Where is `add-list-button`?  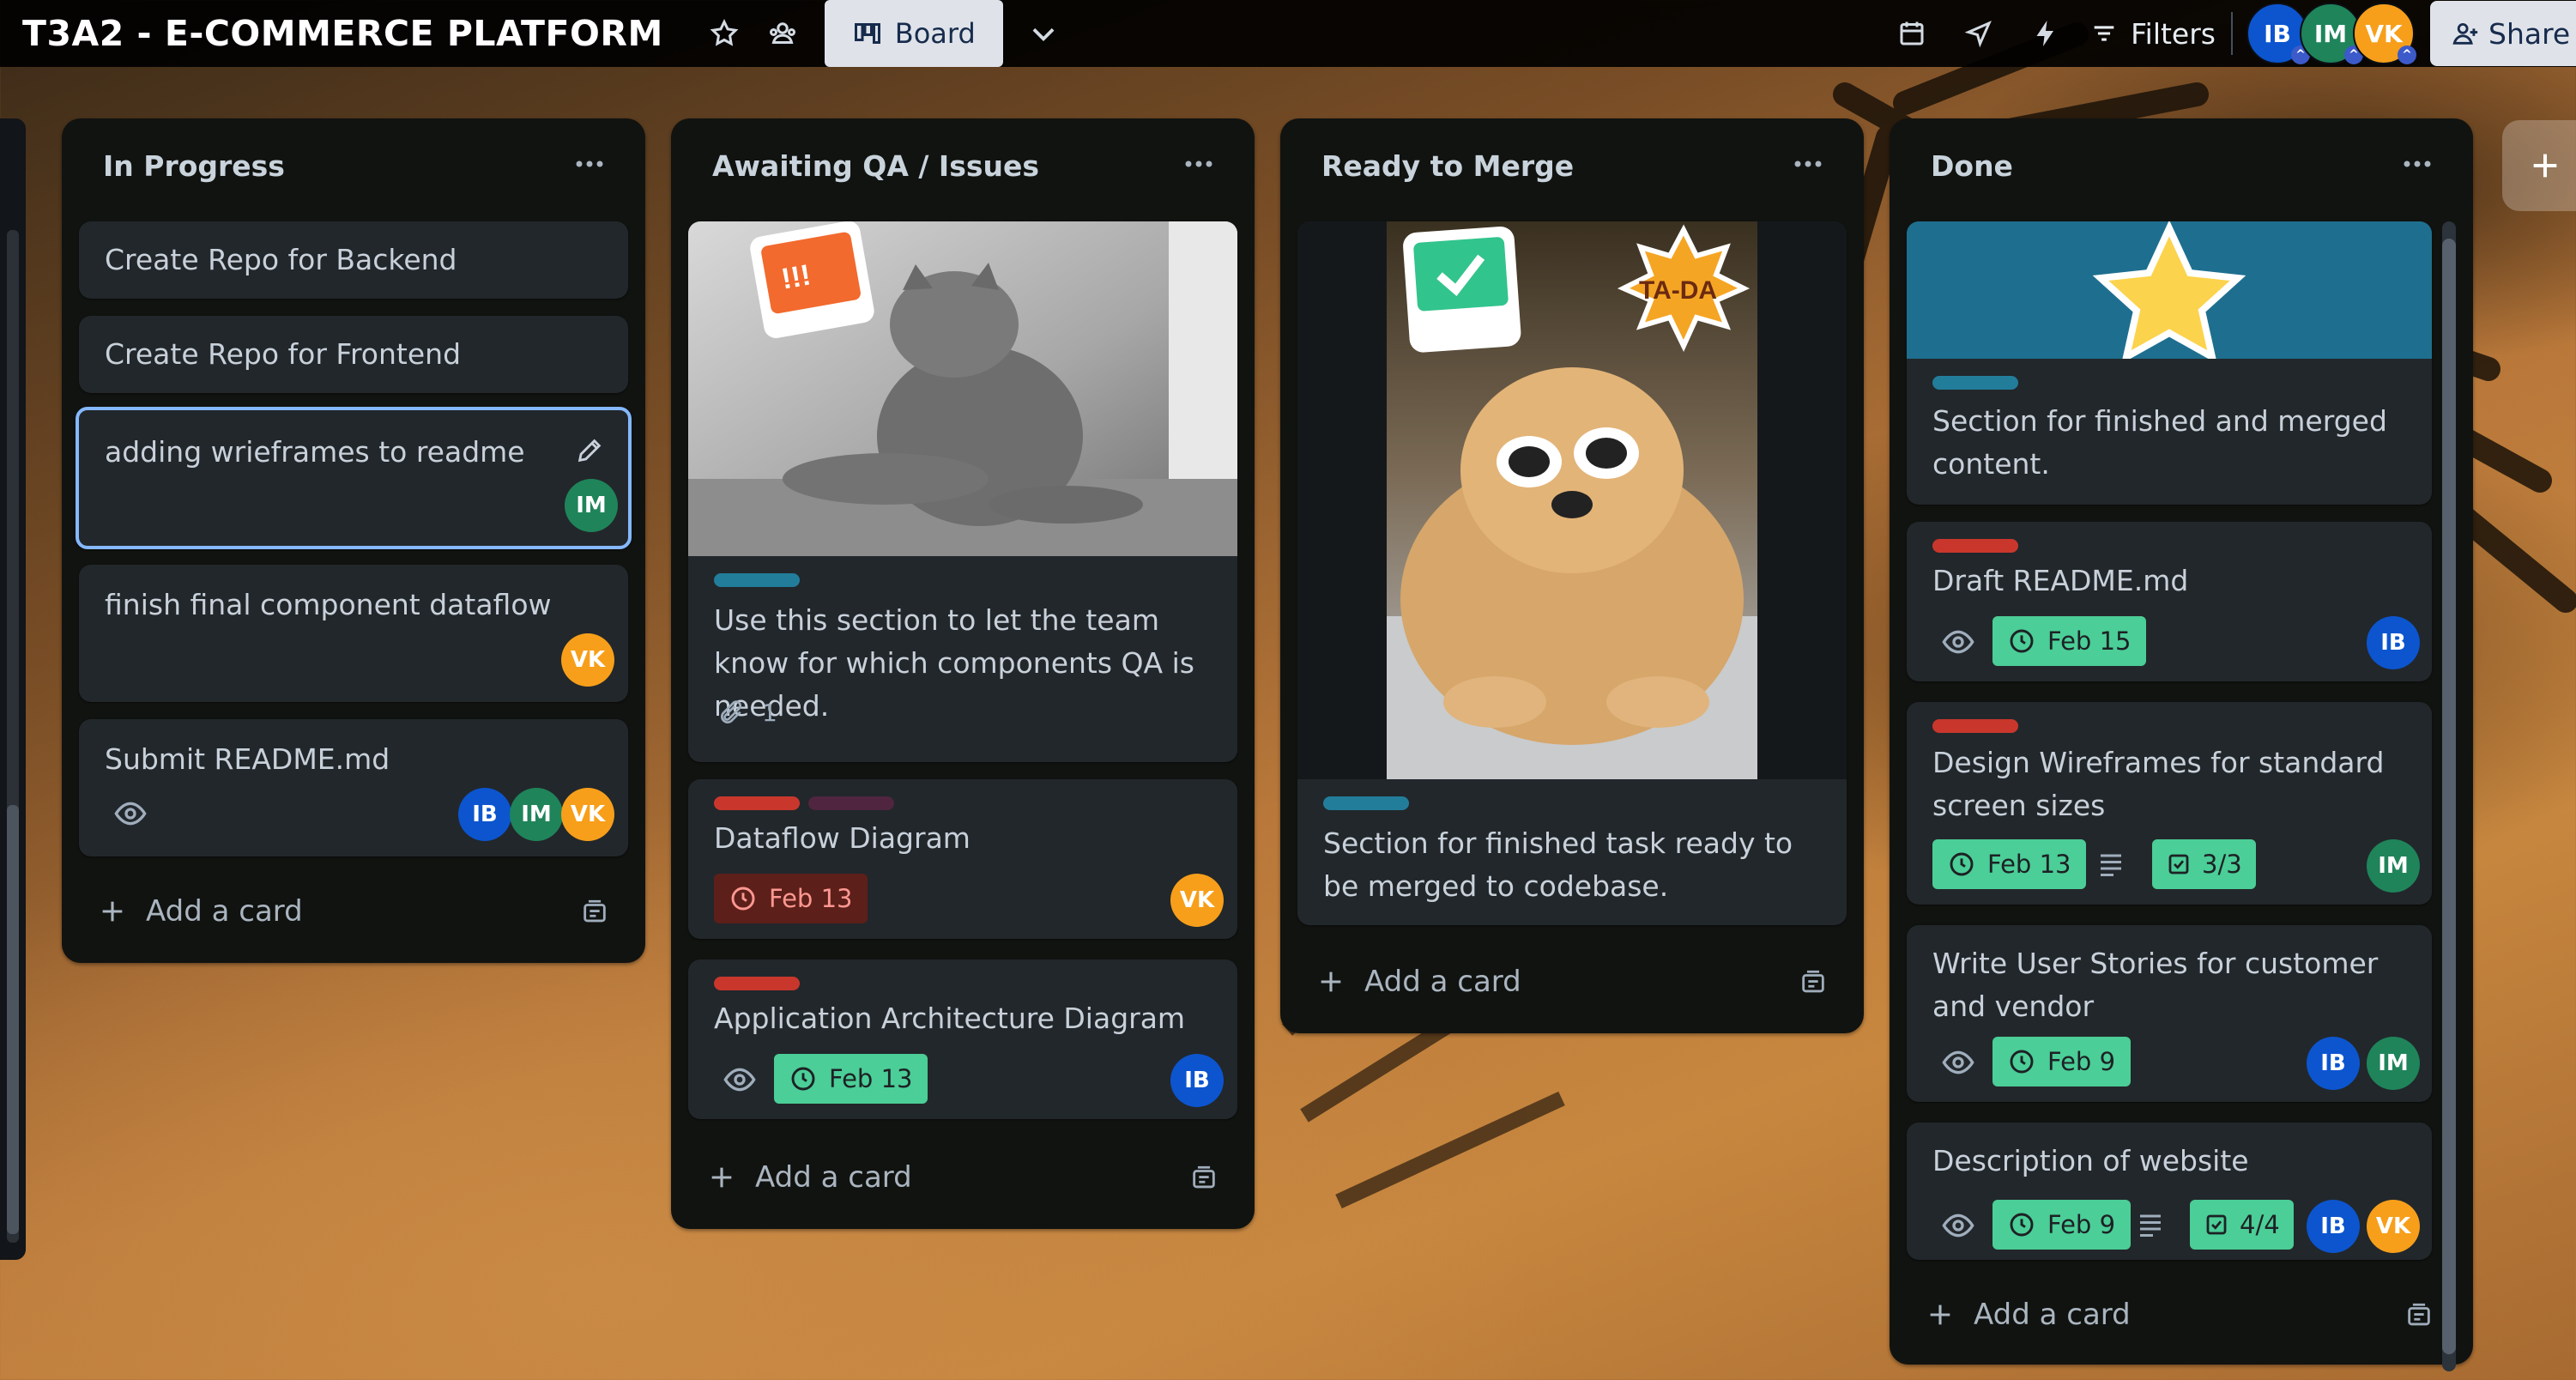
add-list-button is located at coordinates (2539, 165).